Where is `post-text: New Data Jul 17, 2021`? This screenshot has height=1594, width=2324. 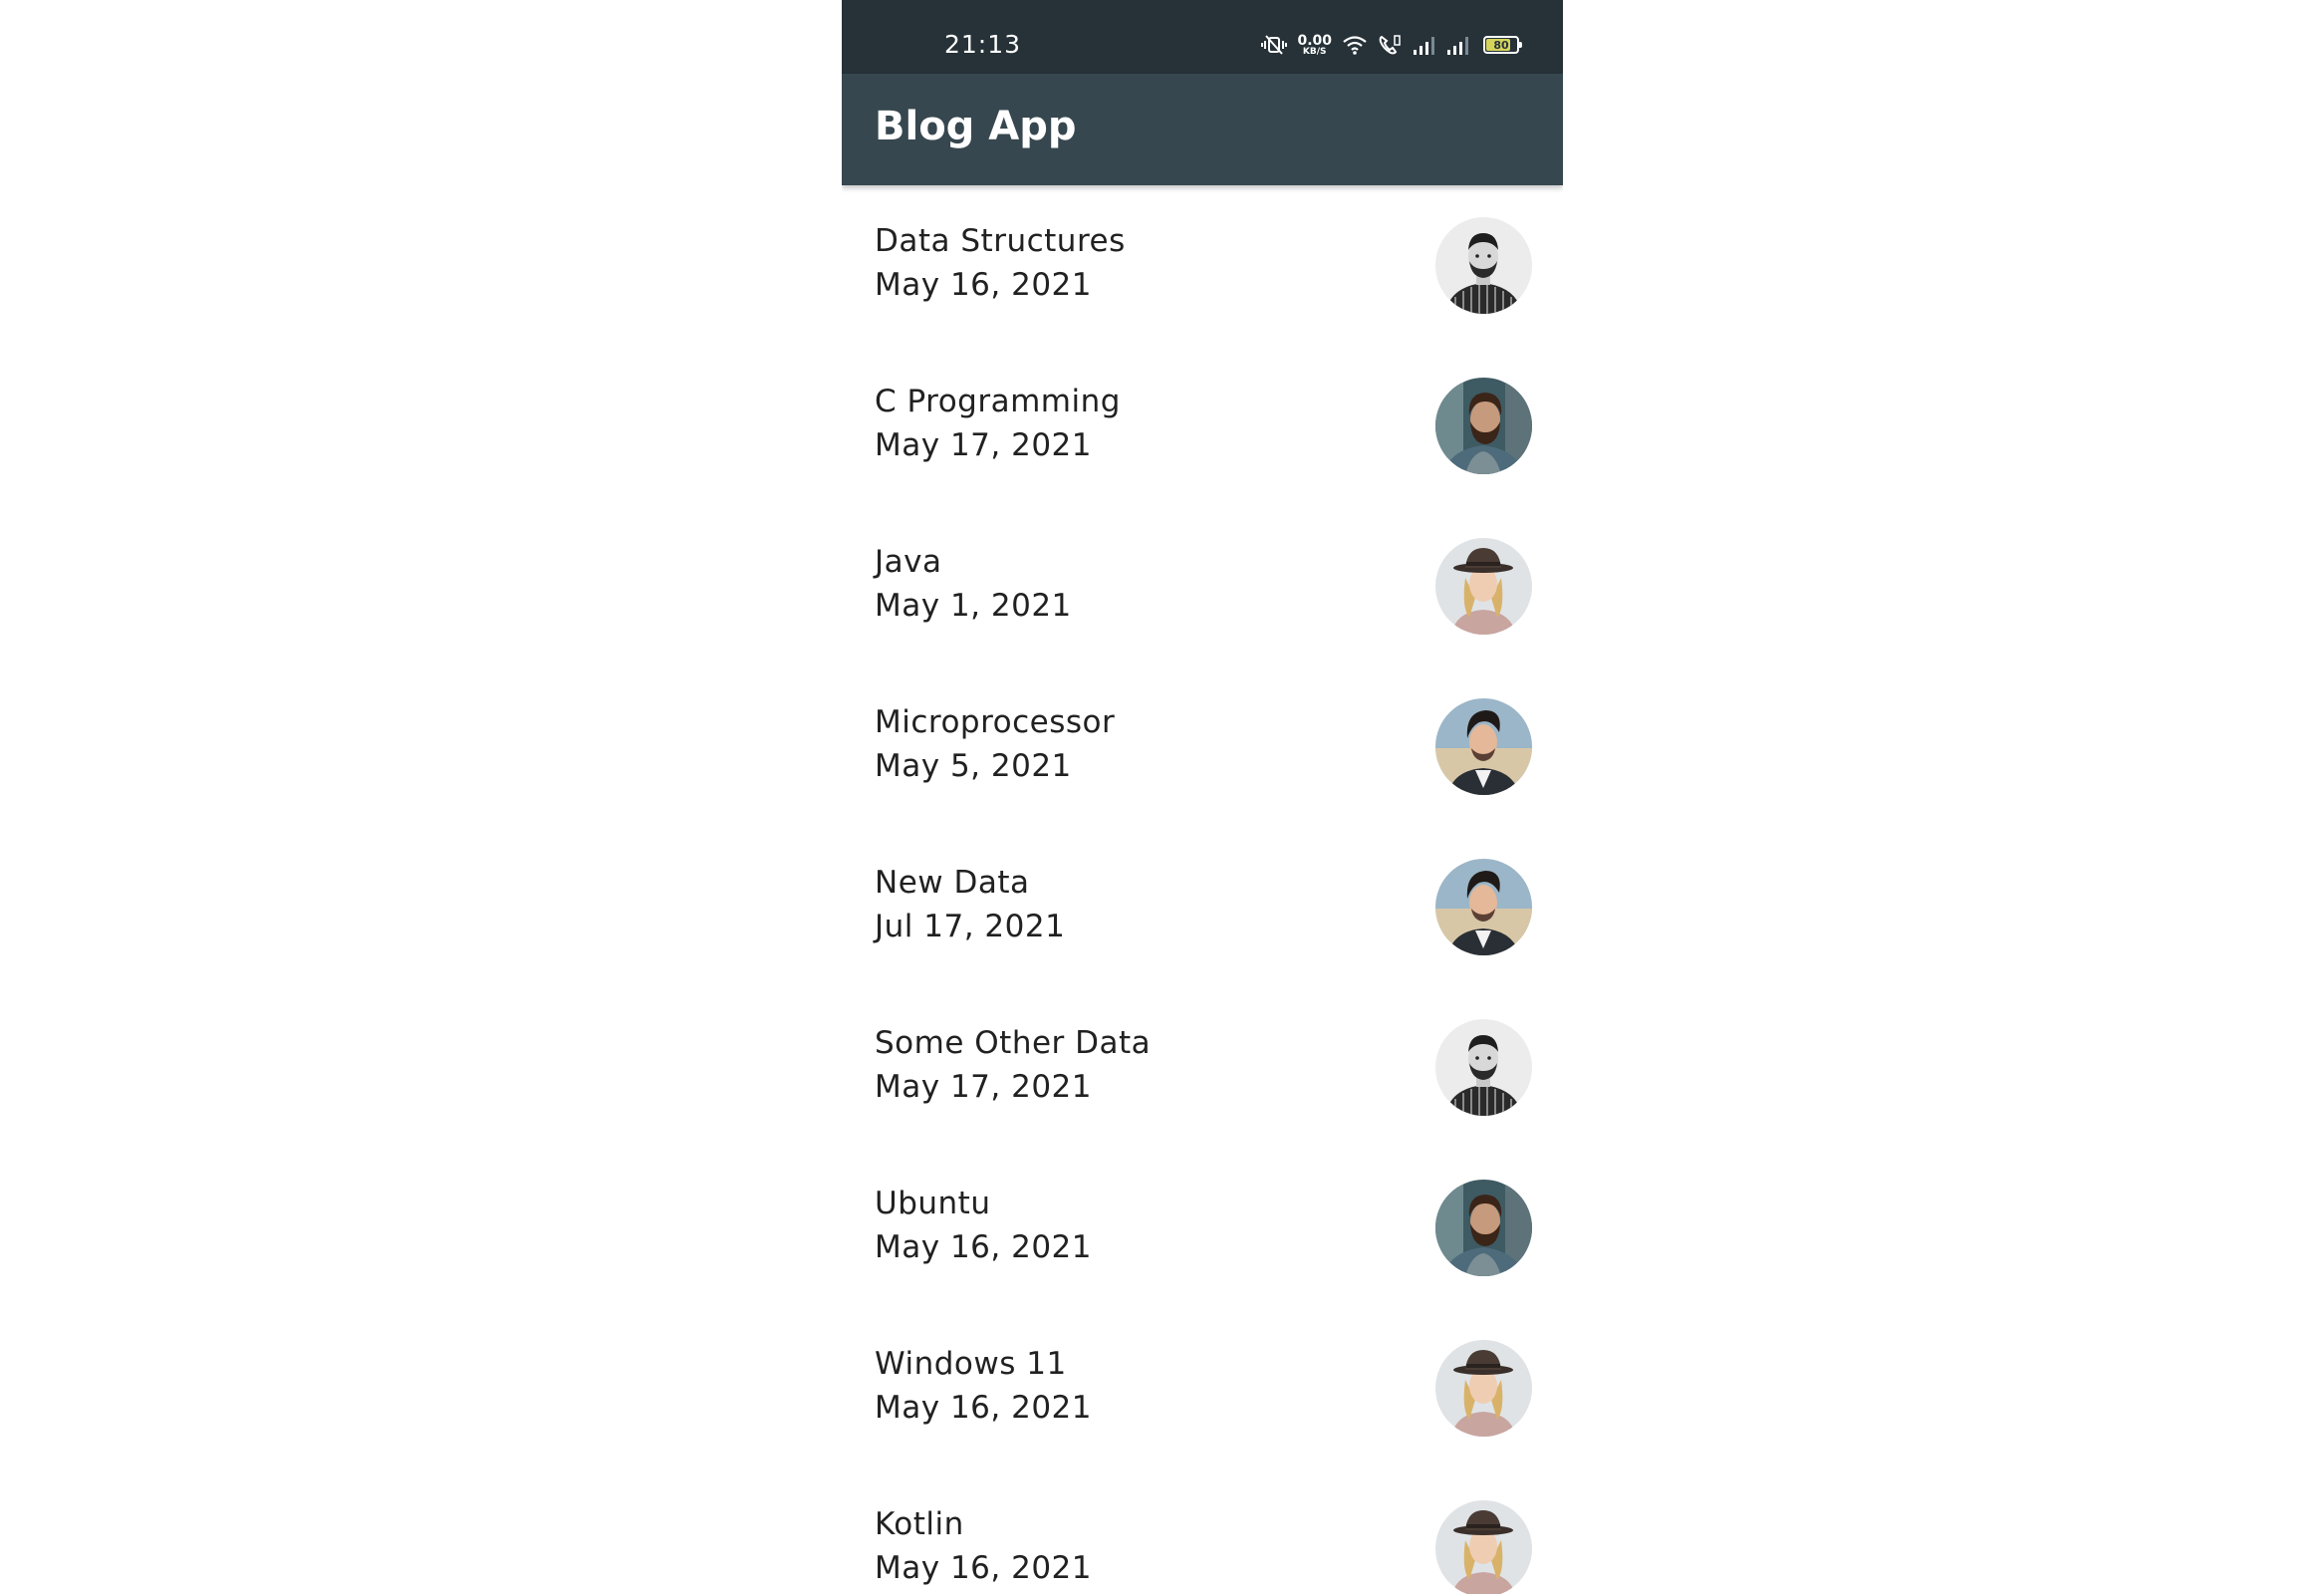
post-text: New Data Jul 17, 2021 is located at coordinates (970, 904).